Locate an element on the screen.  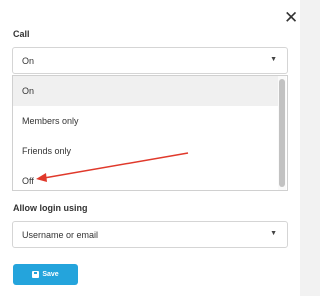
save-button: Save is located at coordinates (45, 274).